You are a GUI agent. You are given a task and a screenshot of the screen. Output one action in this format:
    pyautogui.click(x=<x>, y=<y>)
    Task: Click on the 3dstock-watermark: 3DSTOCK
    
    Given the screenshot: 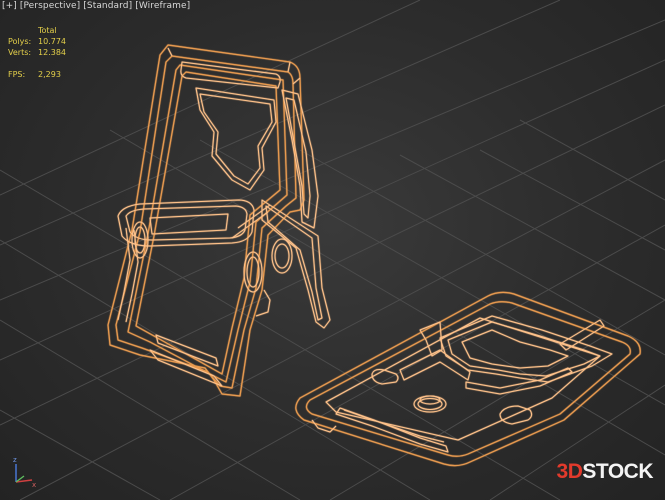 What is the action you would take?
    pyautogui.click(x=605, y=472)
    